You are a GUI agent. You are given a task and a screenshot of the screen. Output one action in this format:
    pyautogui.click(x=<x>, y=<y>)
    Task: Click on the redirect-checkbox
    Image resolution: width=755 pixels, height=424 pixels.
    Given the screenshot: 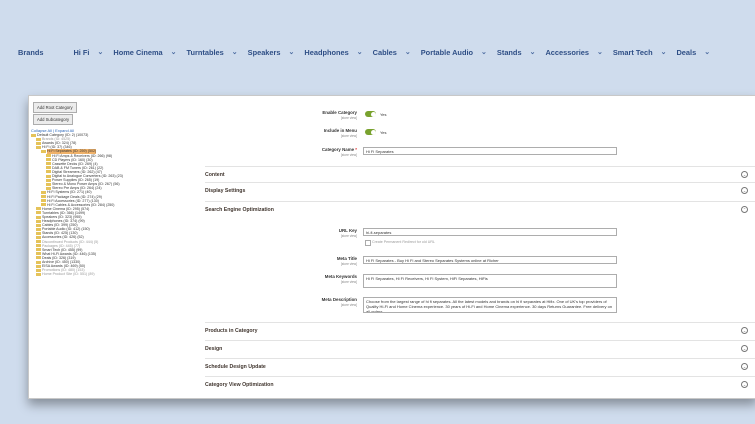 What is the action you would take?
    pyautogui.click(x=368, y=243)
    